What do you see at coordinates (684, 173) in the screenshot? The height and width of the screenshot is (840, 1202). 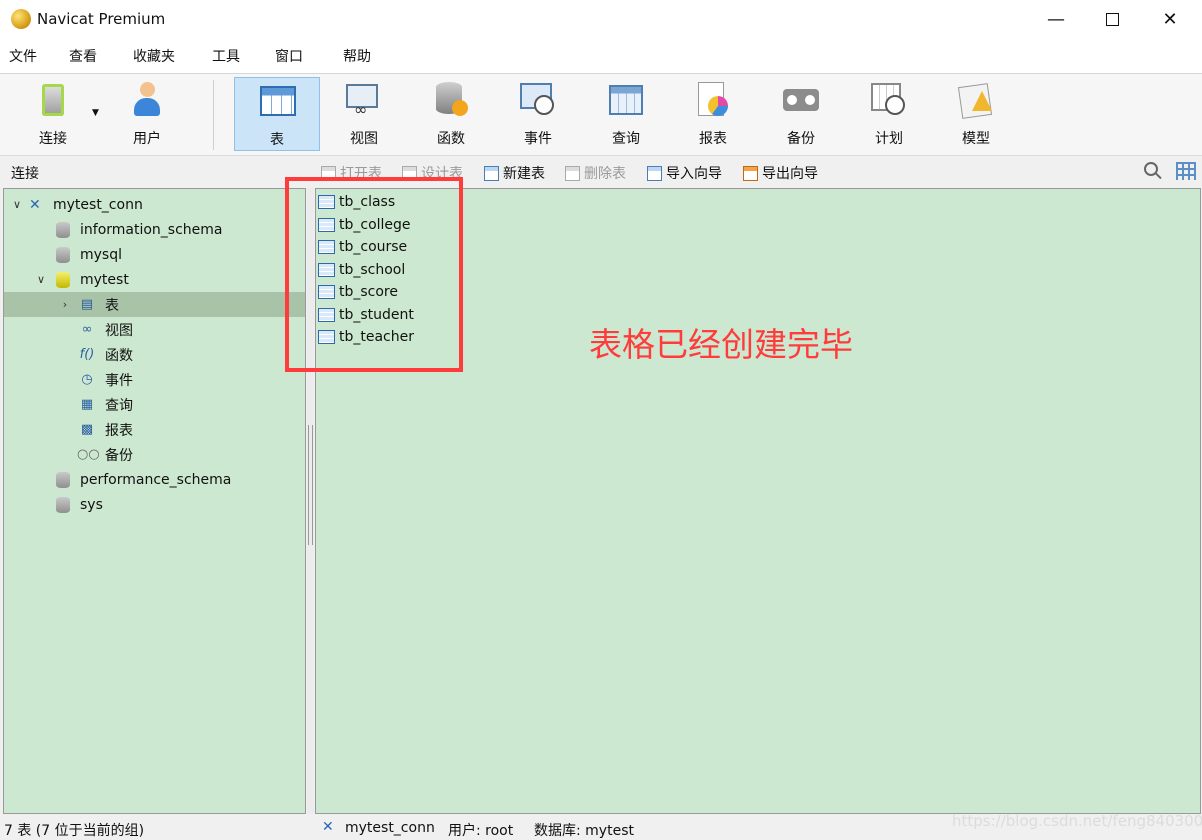 I see `import-wizard-button: 导入向导` at bounding box center [684, 173].